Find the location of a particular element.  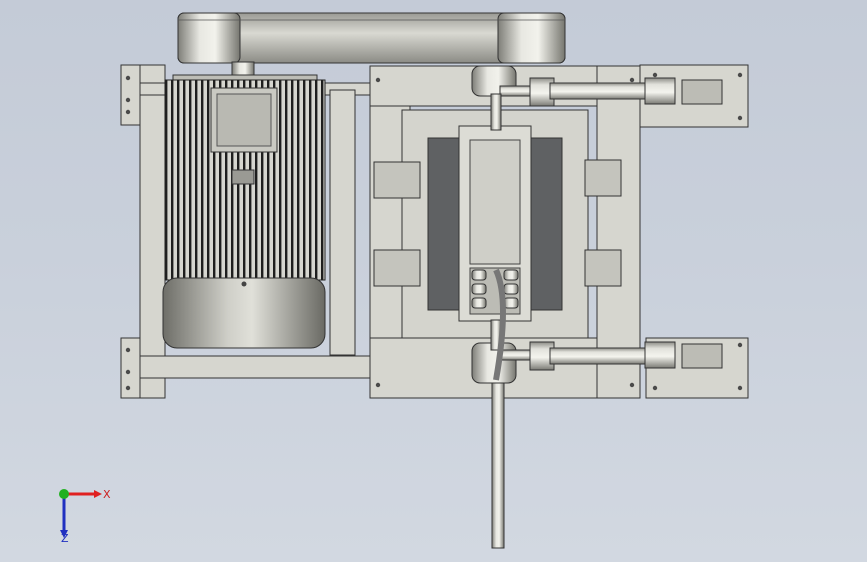

belt-guard is located at coordinates (371, 38).